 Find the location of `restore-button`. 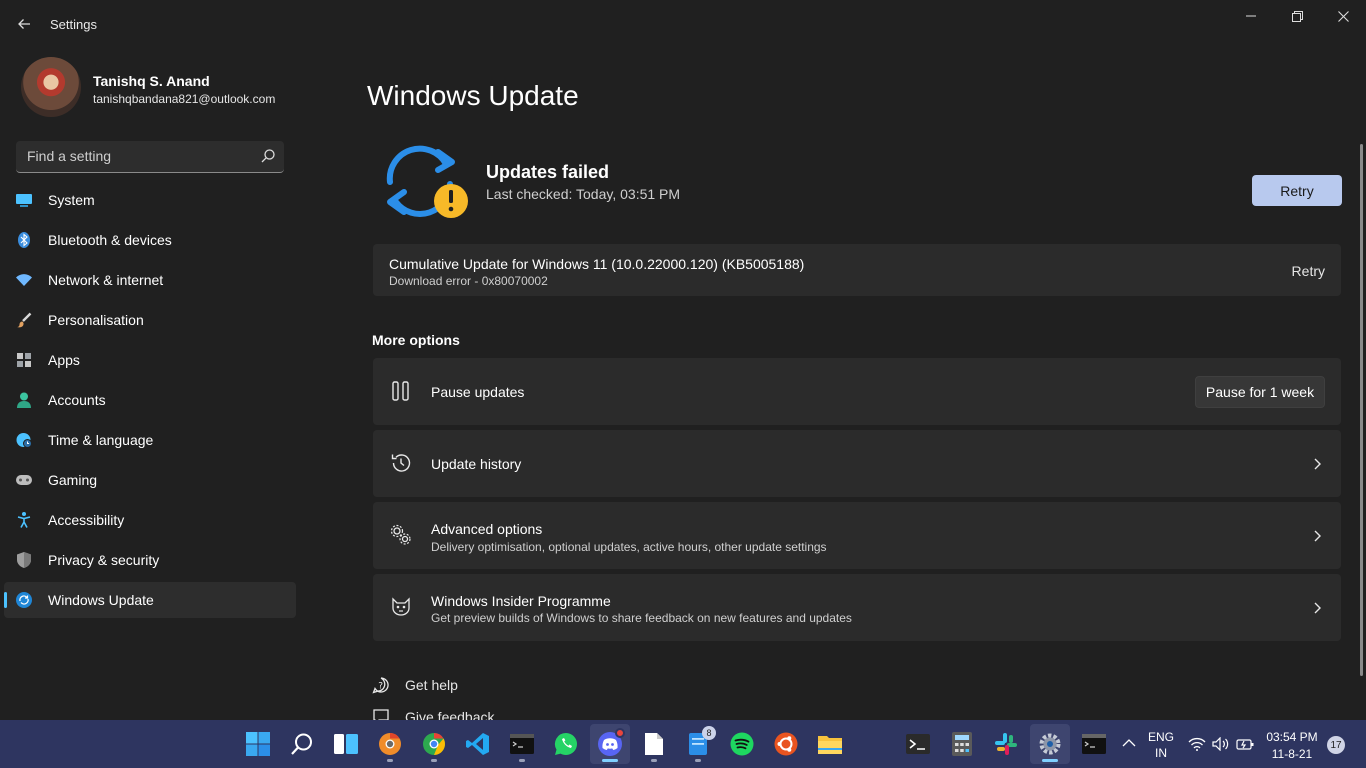

restore-button is located at coordinates (1297, 16).